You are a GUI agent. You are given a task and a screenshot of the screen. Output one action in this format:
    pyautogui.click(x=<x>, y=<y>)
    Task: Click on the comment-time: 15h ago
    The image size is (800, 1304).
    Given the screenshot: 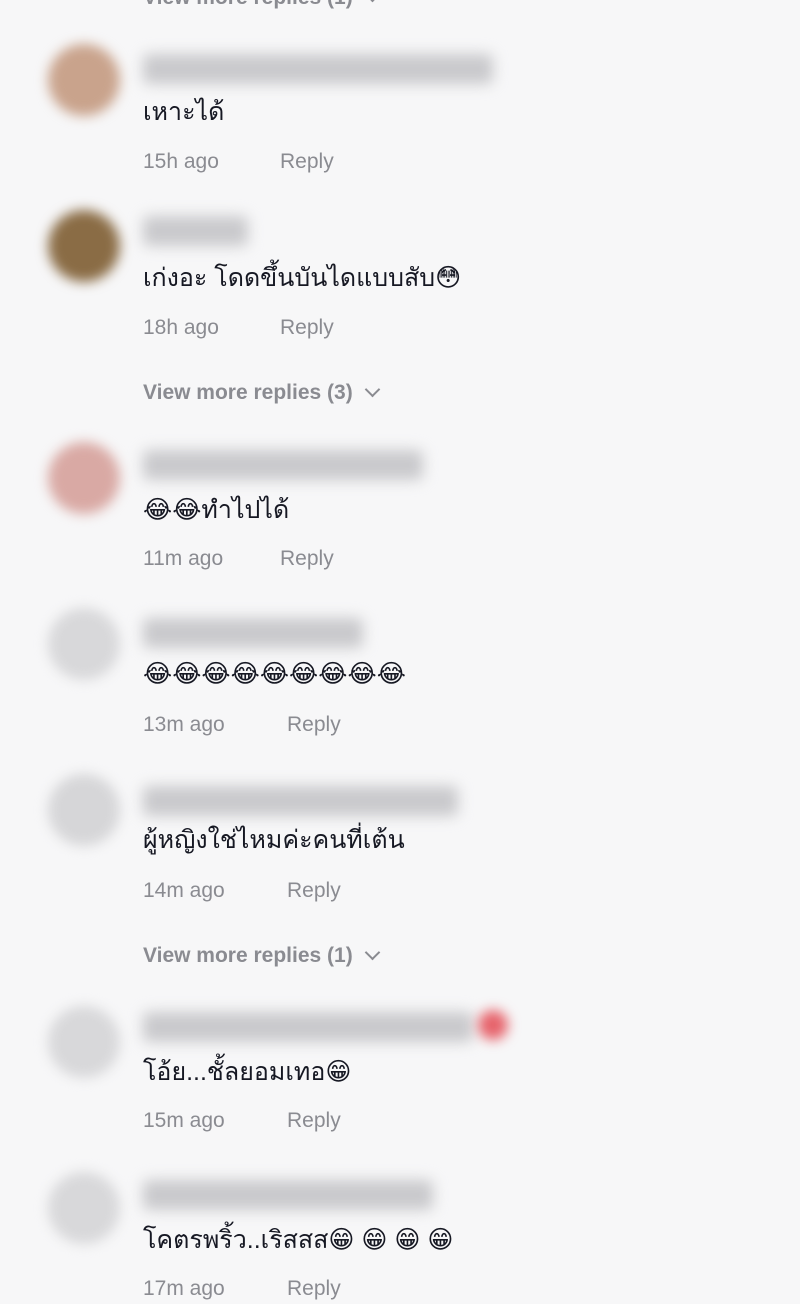 What is the action you would take?
    pyautogui.click(x=181, y=161)
    